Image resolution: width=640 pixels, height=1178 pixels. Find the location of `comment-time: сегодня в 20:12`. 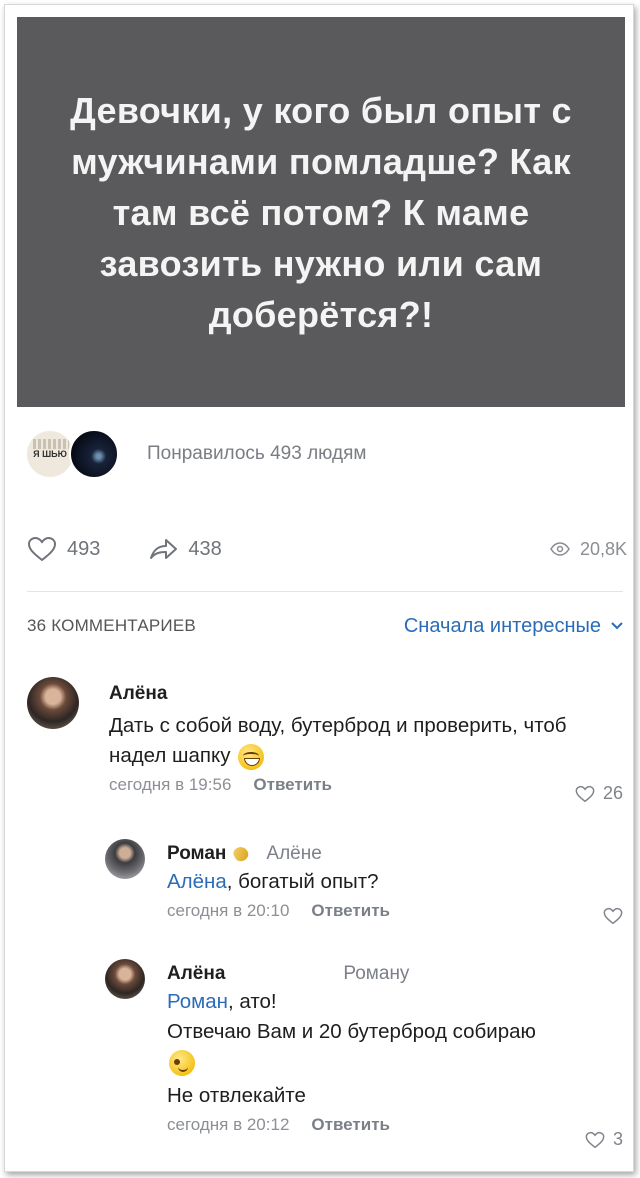

comment-time: сегодня в 20:12 is located at coordinates (228, 1124).